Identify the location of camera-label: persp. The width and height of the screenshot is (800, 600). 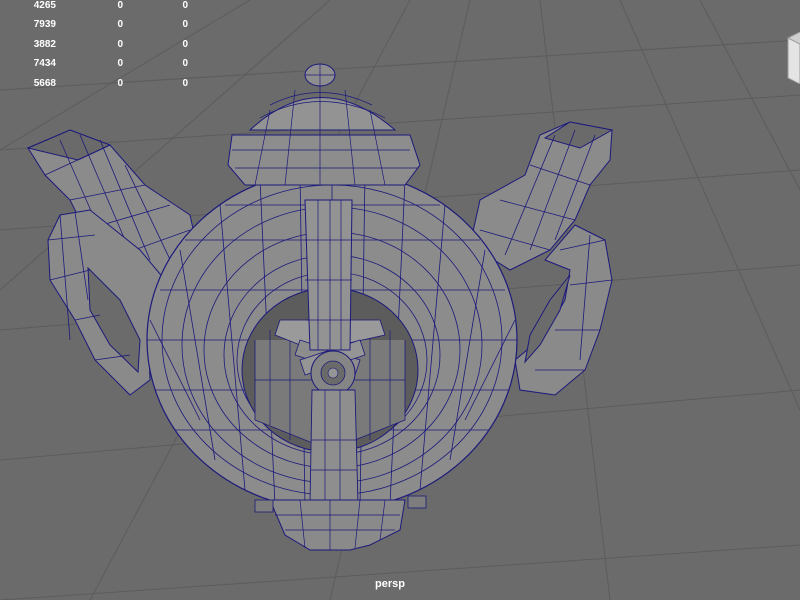
(390, 584).